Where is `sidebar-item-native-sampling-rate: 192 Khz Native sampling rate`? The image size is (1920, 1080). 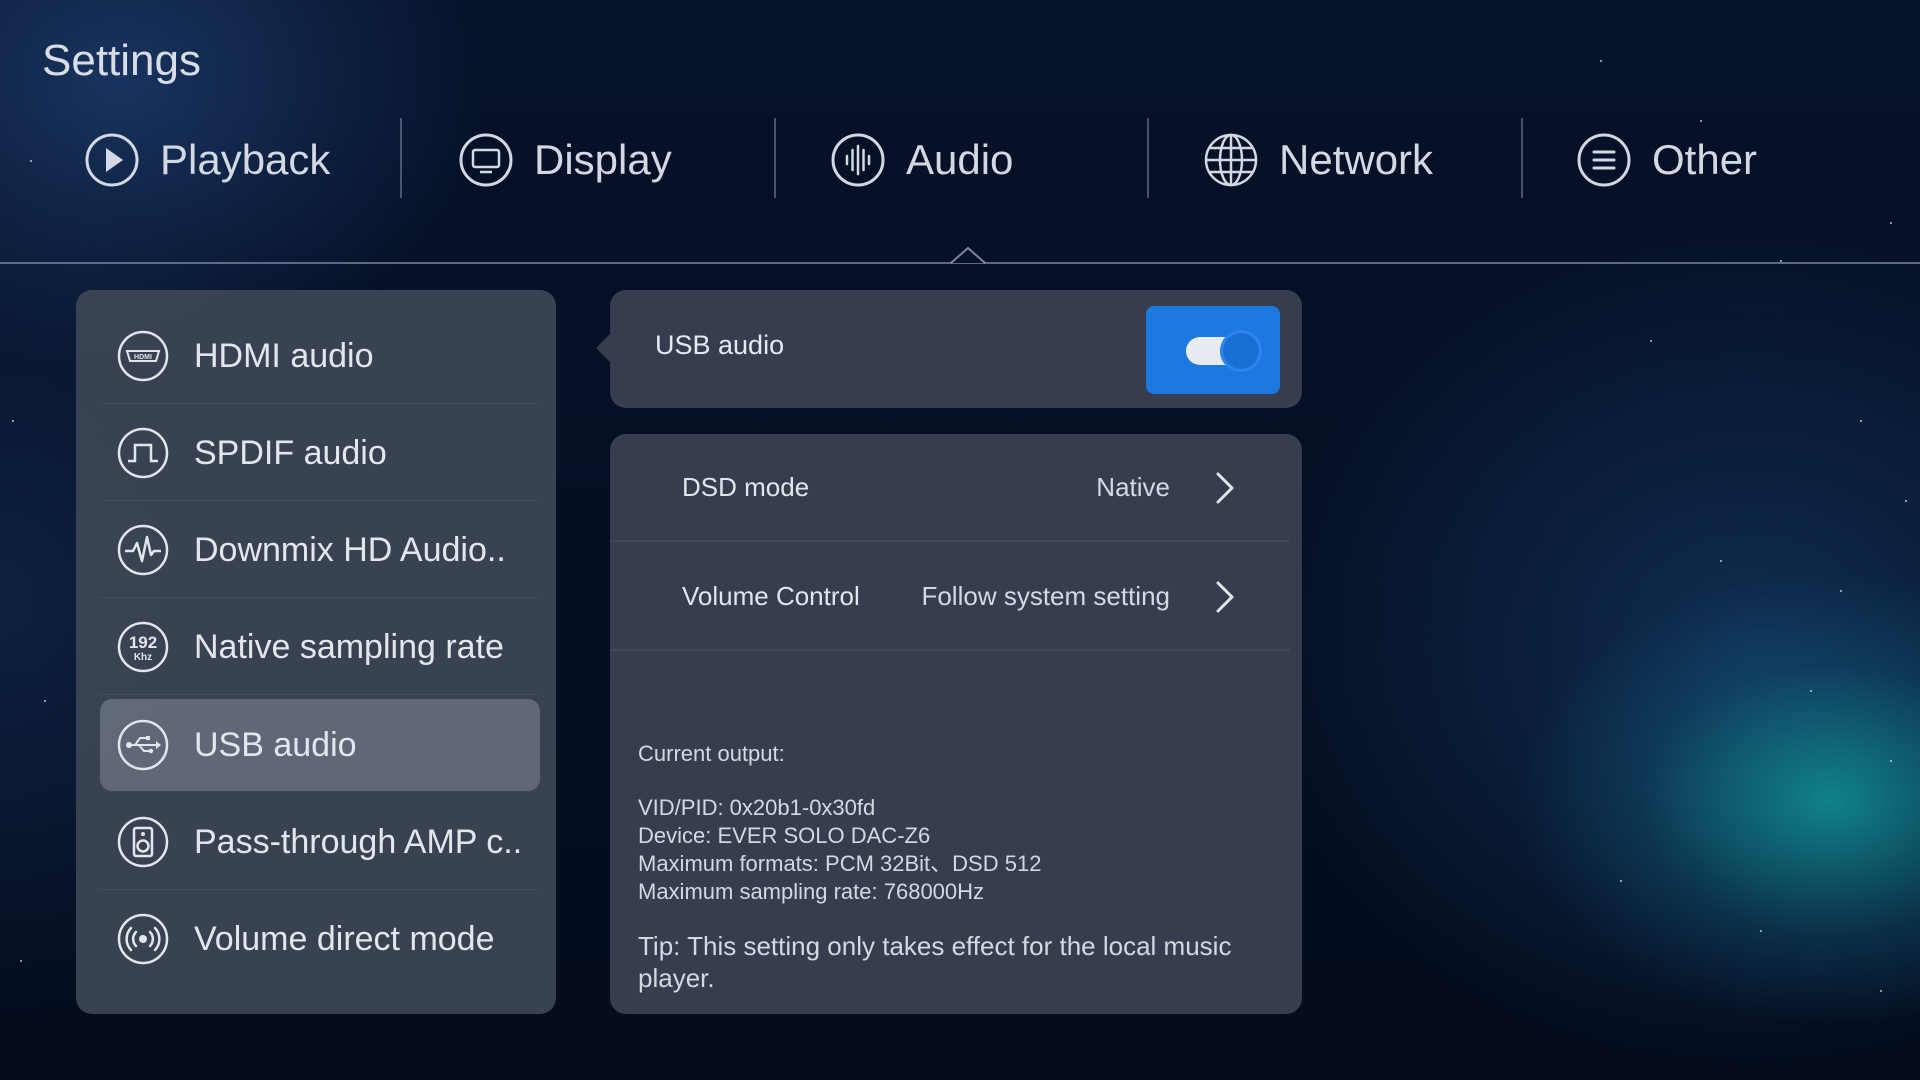 sidebar-item-native-sampling-rate: 192 Khz Native sampling rate is located at coordinates (328, 648).